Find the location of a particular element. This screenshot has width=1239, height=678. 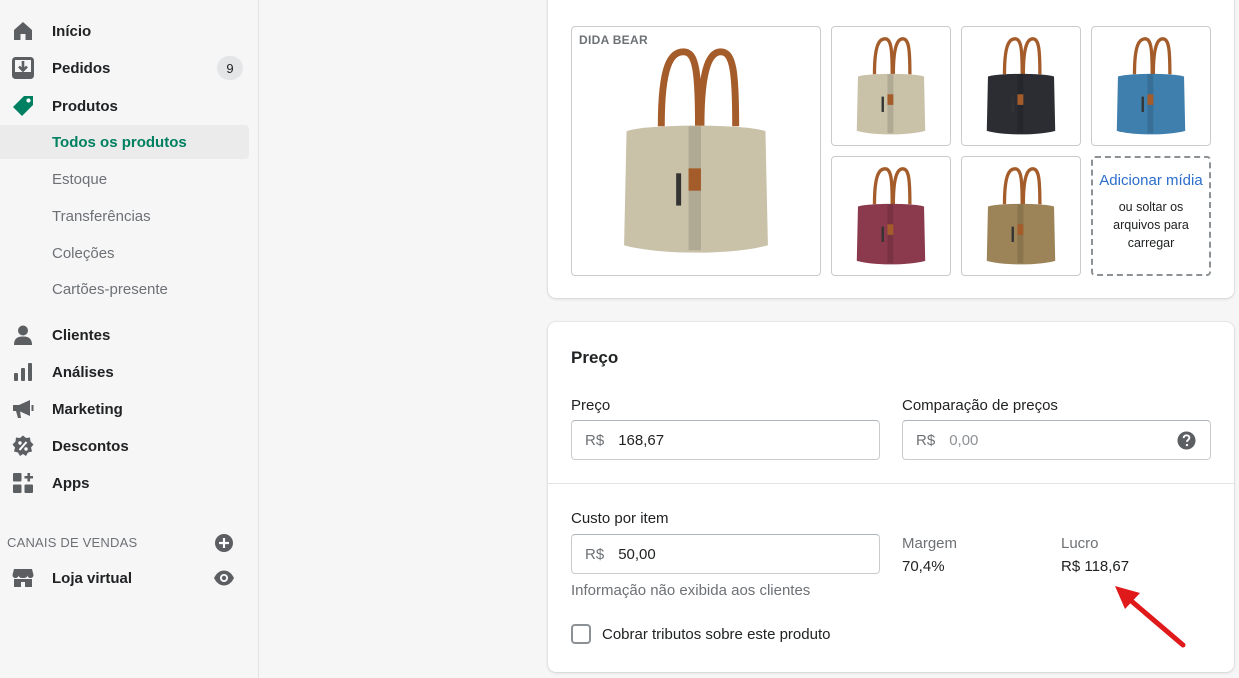

media-thumbnail-bag-wine is located at coordinates (891, 216).